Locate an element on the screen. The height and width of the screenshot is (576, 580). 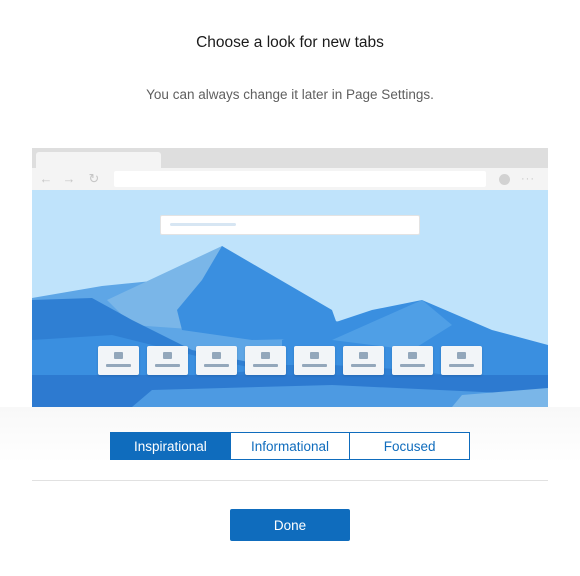
preview-quick-links is located at coordinates (290, 361).